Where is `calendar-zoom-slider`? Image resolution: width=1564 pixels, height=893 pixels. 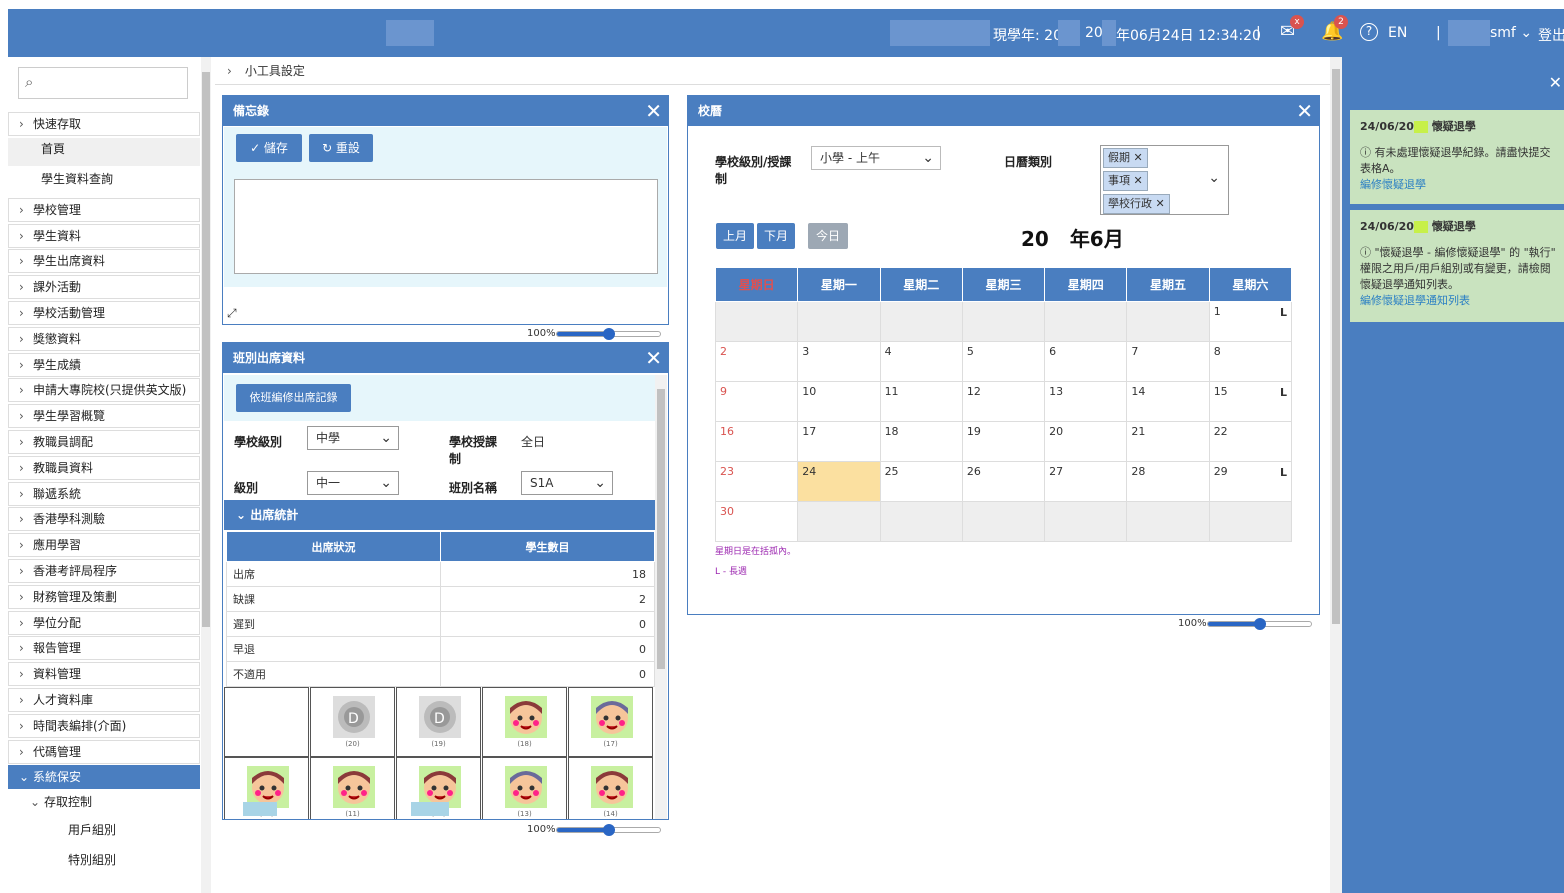
calendar-zoom-slider is located at coordinates (1259, 624).